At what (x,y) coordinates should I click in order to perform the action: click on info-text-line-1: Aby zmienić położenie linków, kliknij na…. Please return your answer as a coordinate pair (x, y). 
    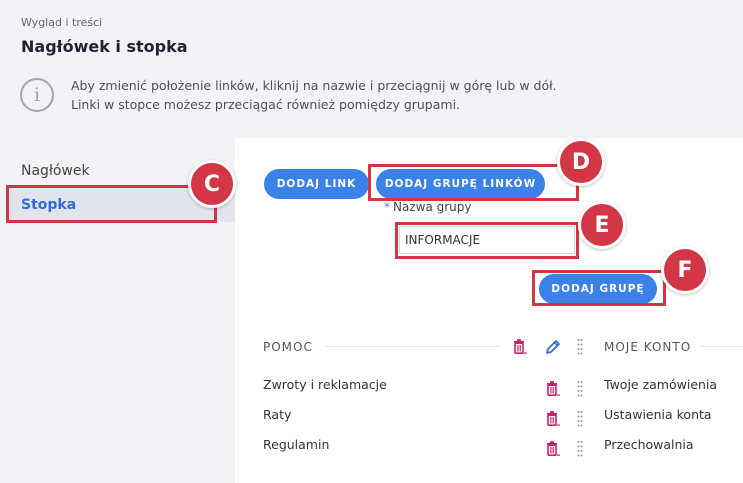
    Looking at the image, I should click on (314, 85).